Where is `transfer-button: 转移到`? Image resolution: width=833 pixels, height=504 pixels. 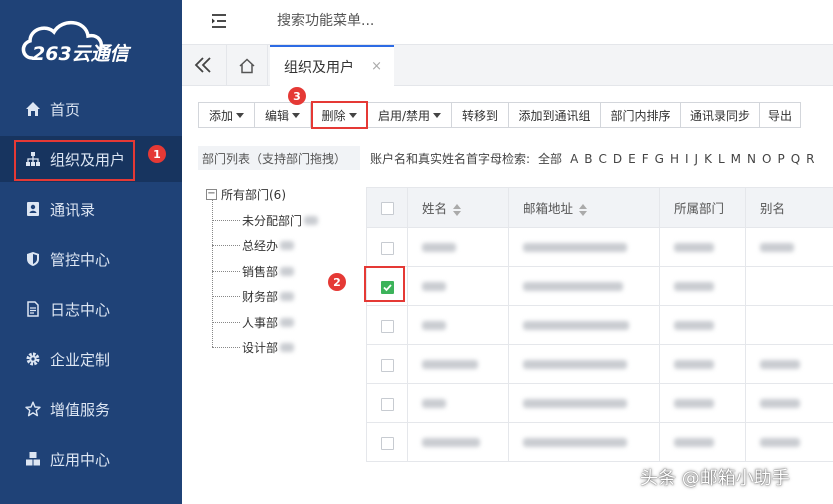
transfer-button: 转移到 is located at coordinates (480, 115).